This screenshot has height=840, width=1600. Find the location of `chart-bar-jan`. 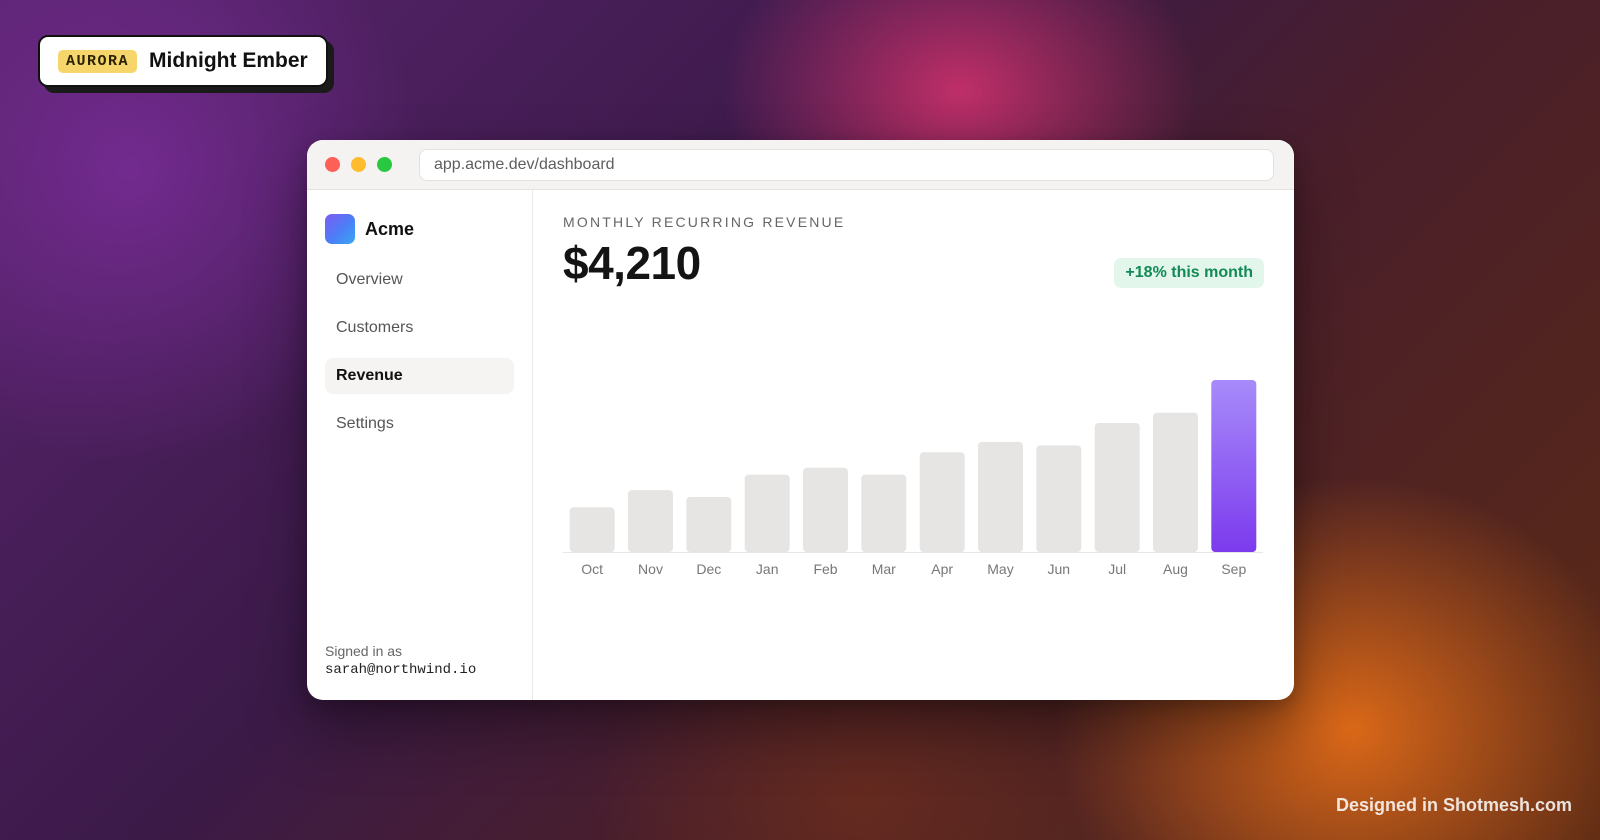

chart-bar-jan is located at coordinates (767, 513).